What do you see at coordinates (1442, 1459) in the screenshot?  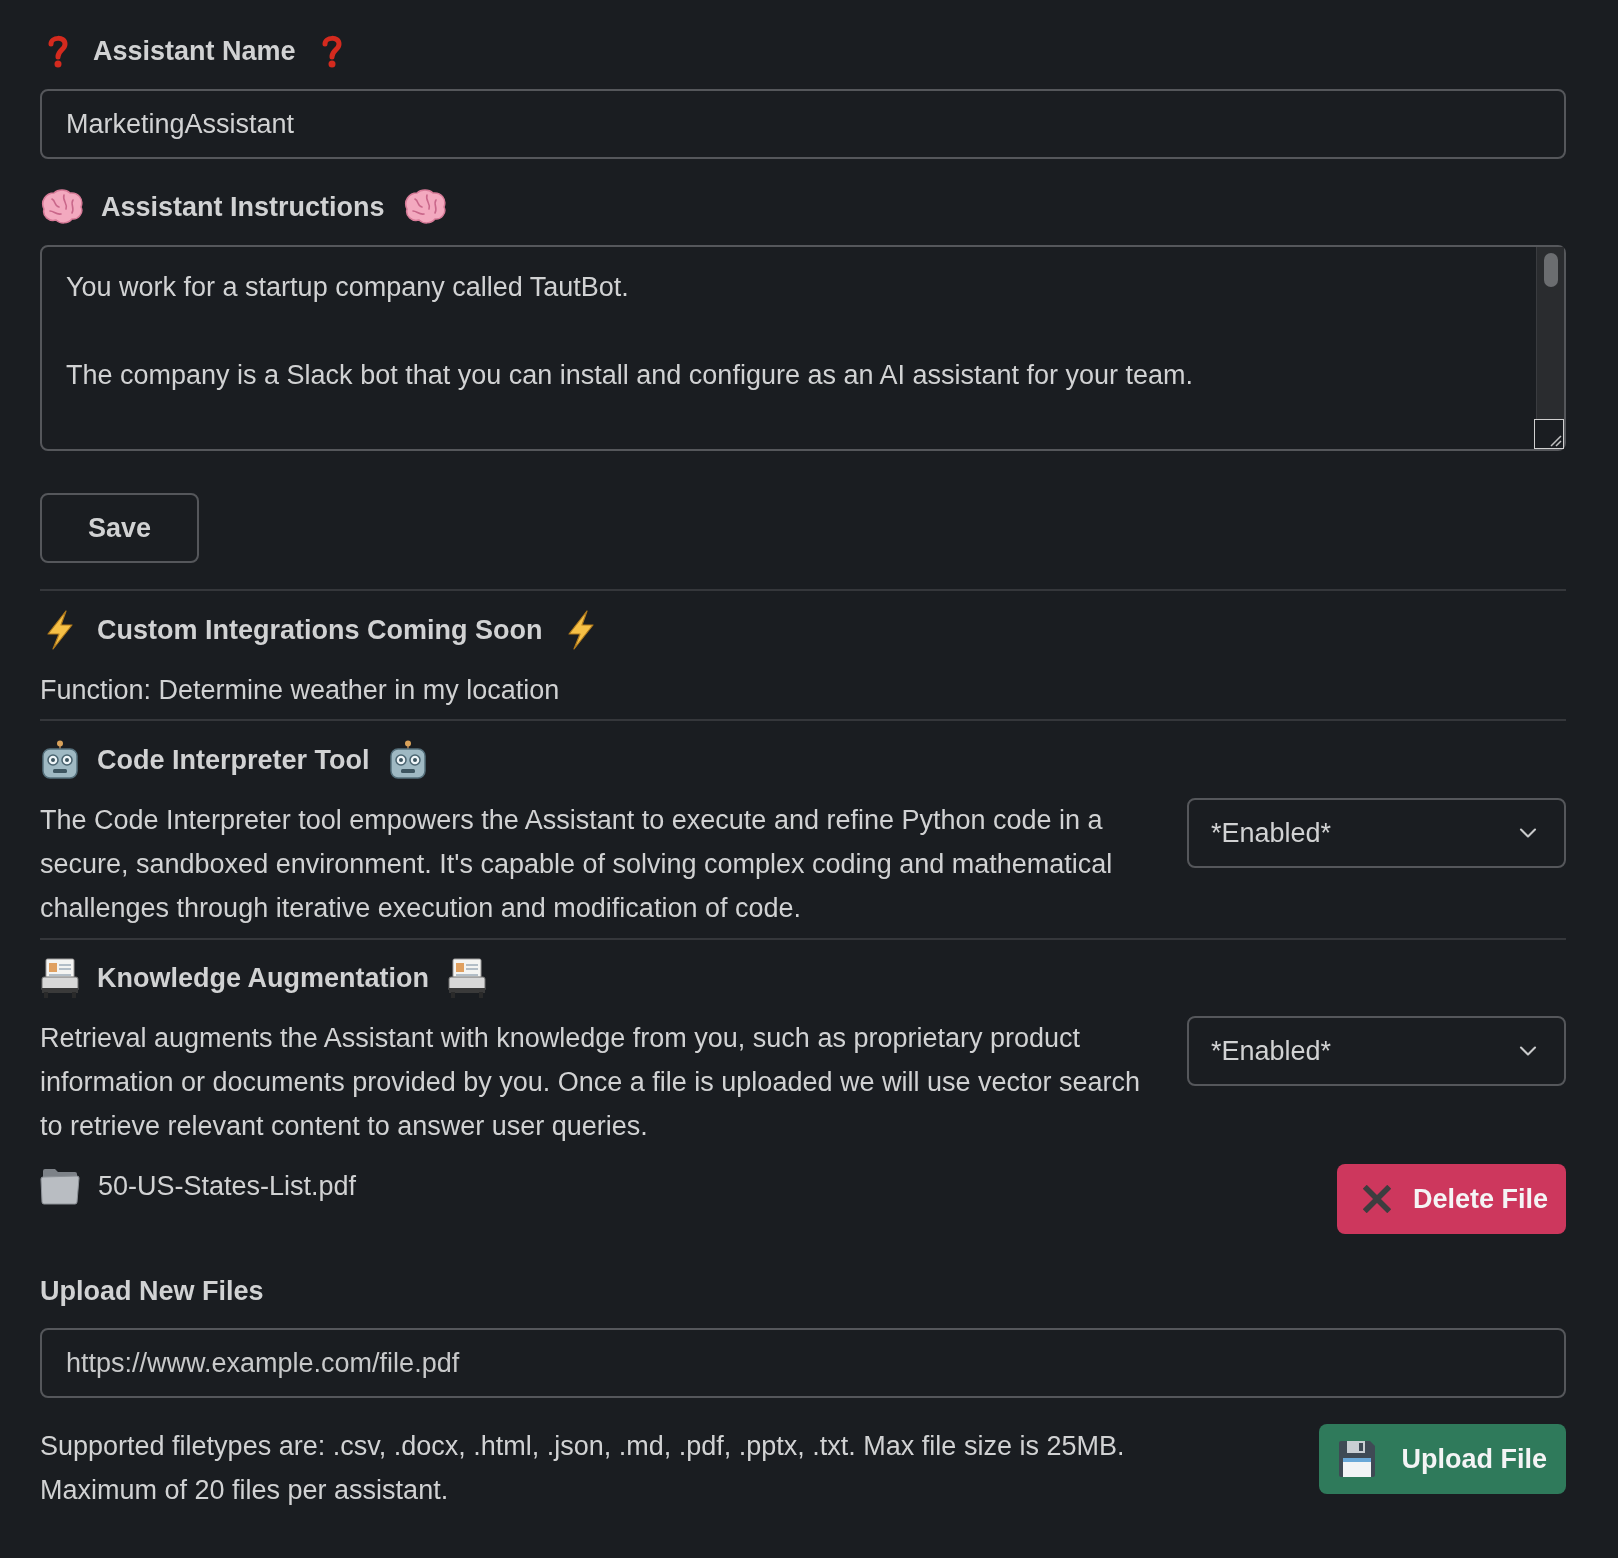 I see `upload-file-button: Upload File` at bounding box center [1442, 1459].